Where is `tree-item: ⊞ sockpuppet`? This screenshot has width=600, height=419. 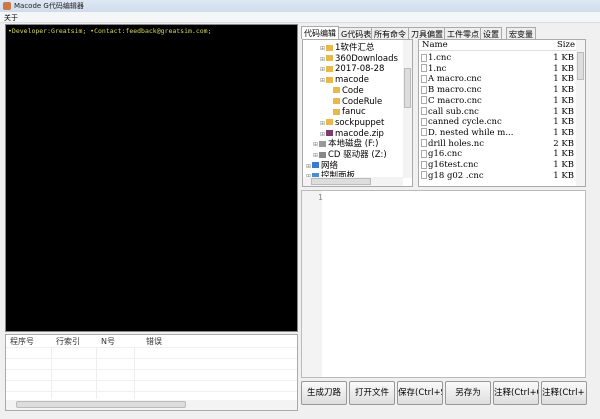 tree-item: ⊞ sockpuppet is located at coordinates (352, 123).